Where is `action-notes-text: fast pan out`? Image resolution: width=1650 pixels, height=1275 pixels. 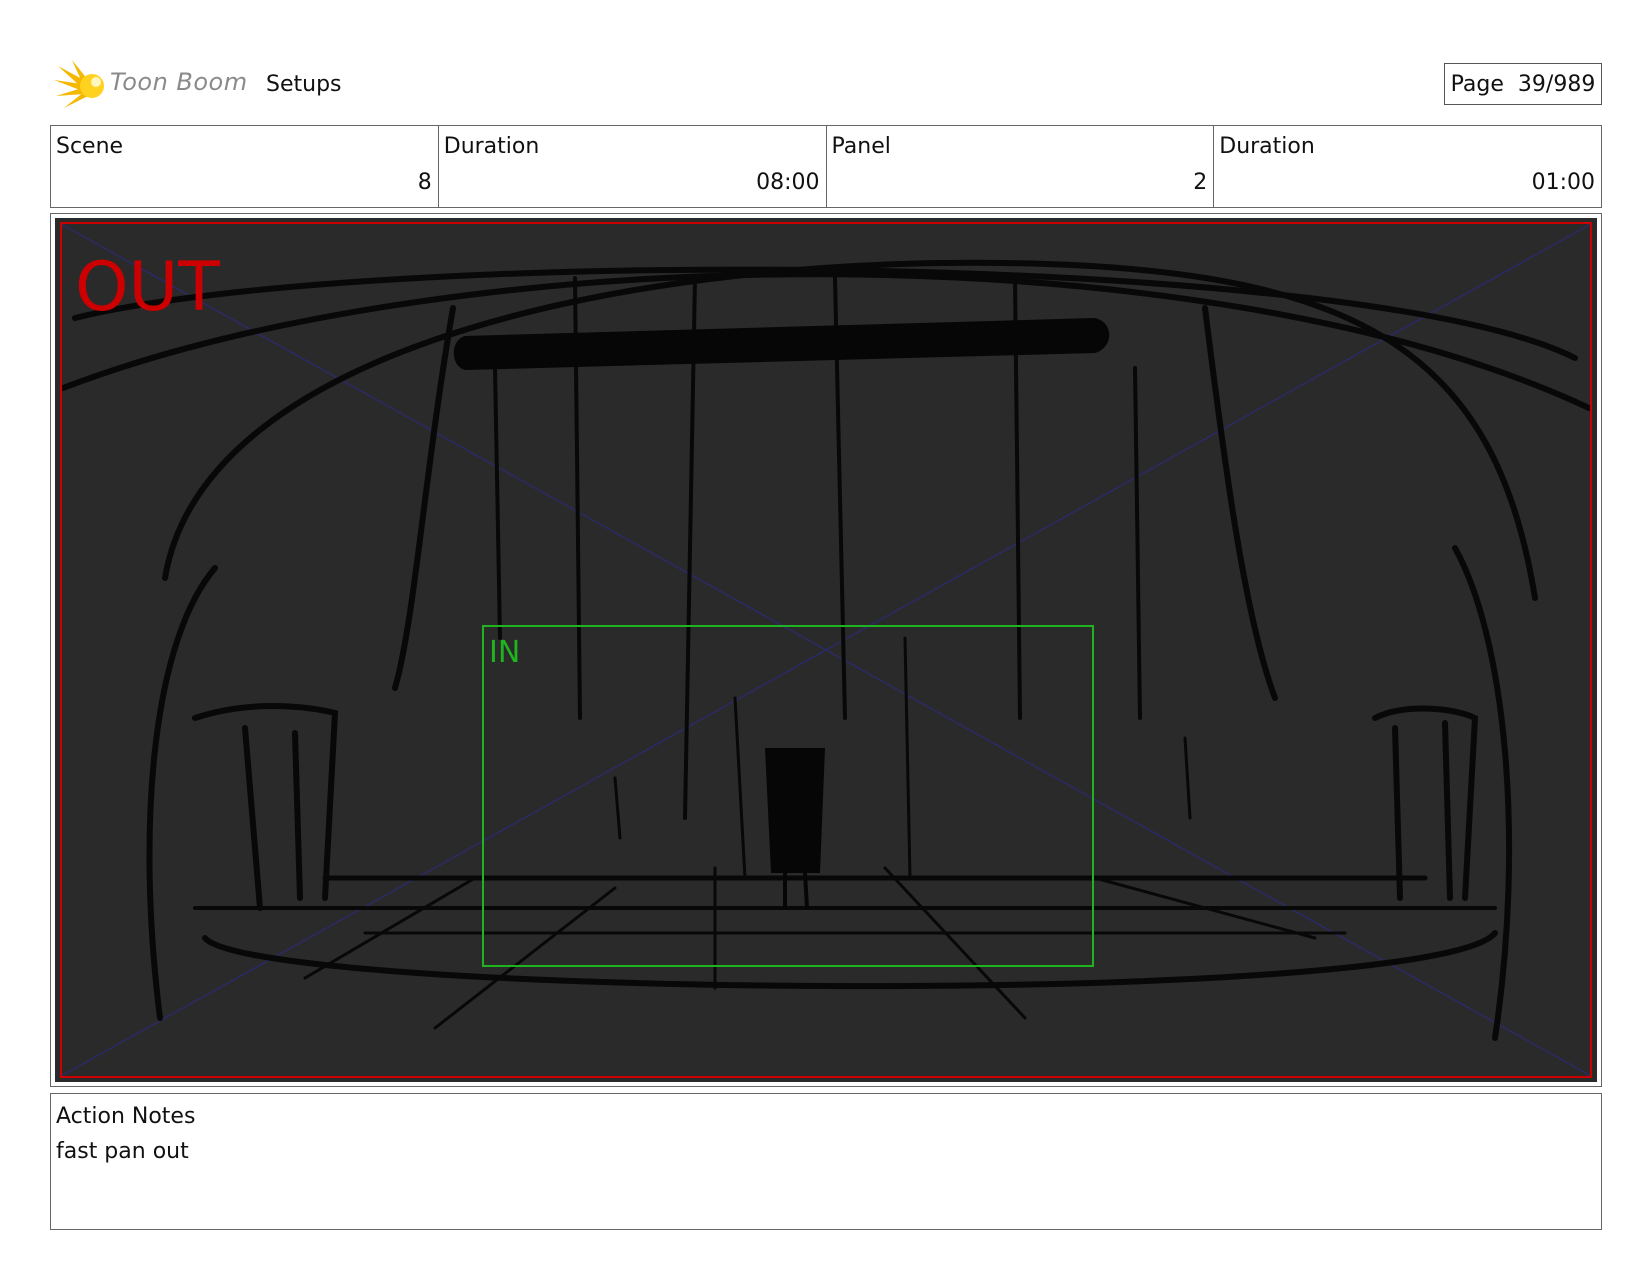
action-notes-text: fast pan out is located at coordinates (122, 1151).